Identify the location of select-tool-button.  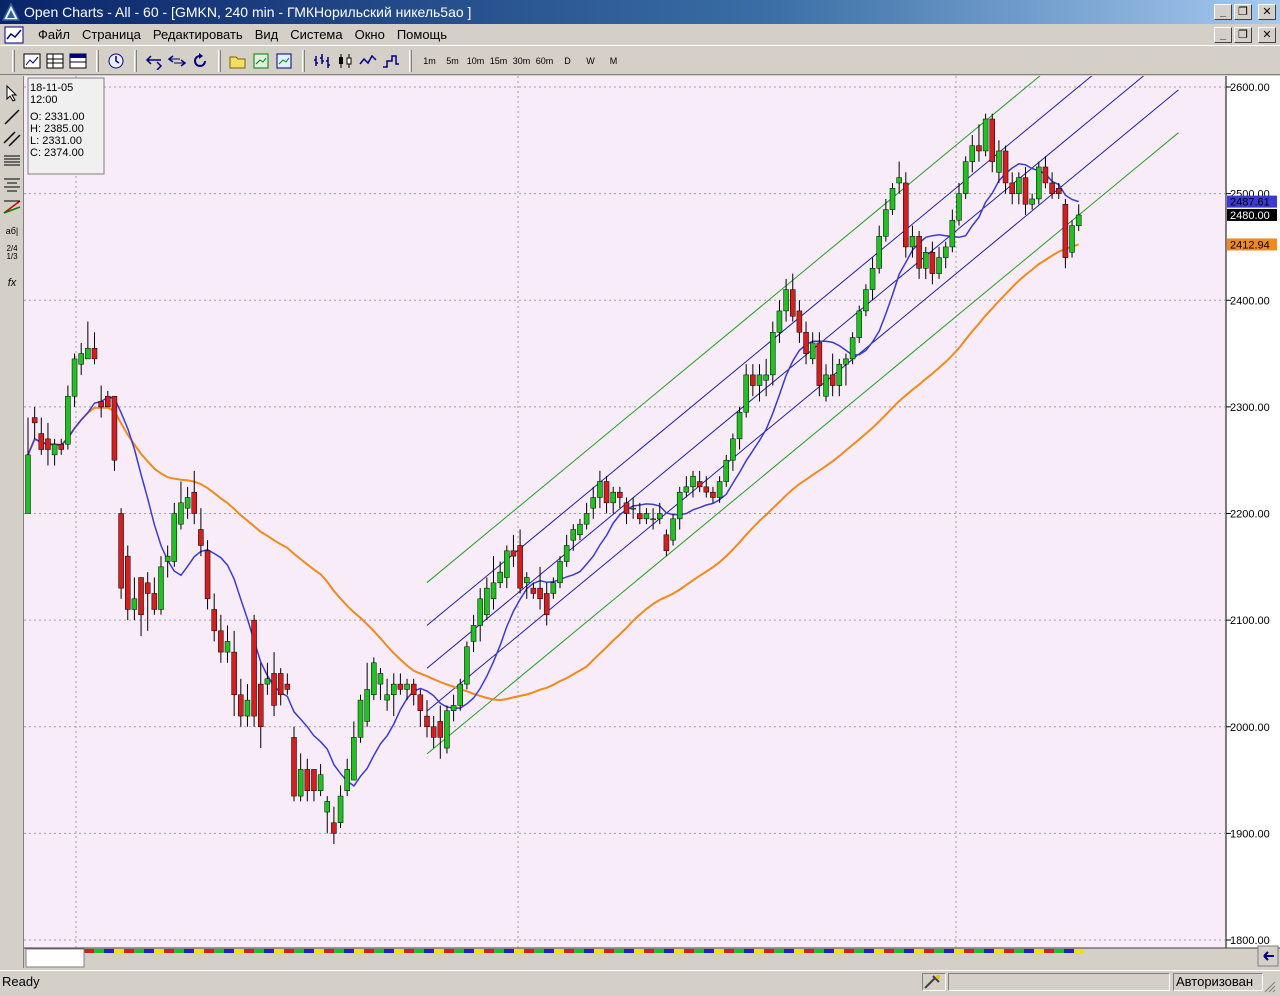
(12, 93).